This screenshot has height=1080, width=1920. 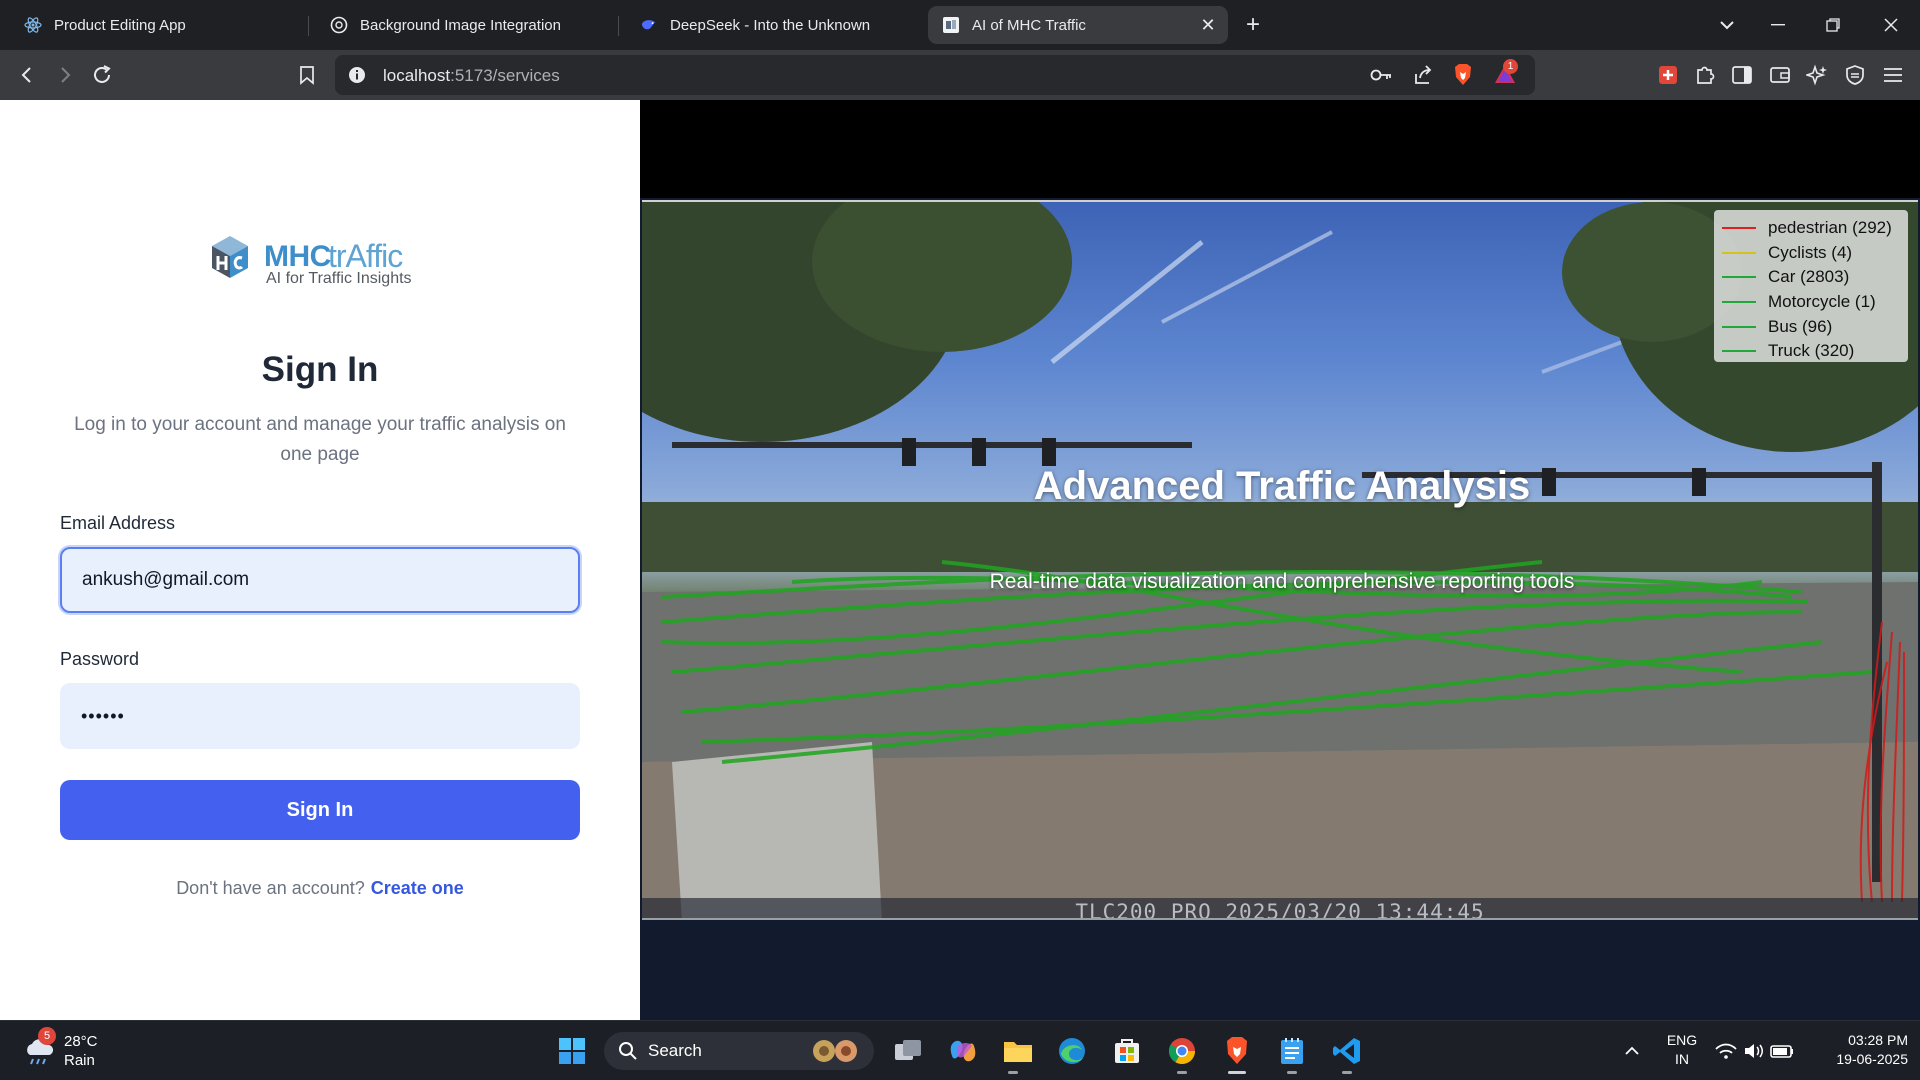 I want to click on legend-item: Motorcycle (1), so click(x=1815, y=302).